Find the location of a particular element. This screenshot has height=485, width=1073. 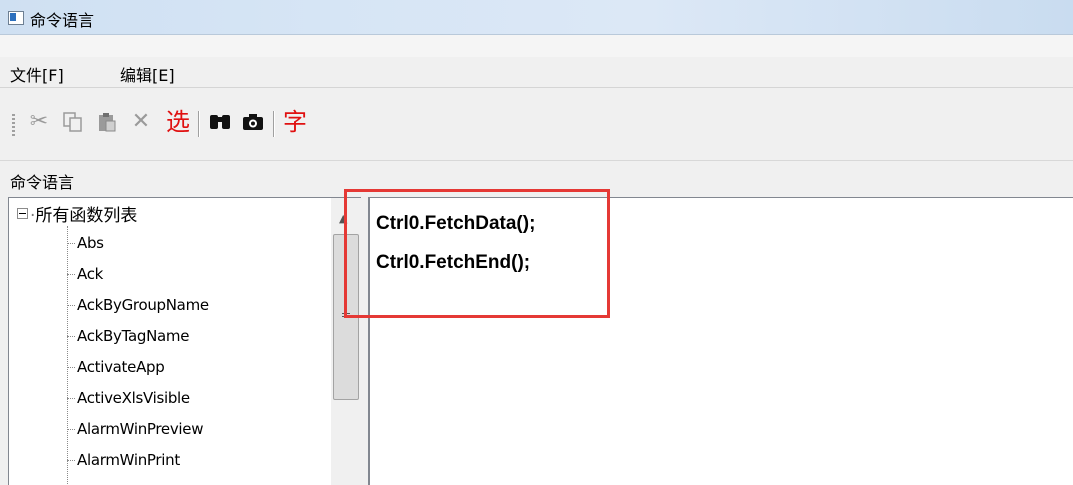

copy-icon is located at coordinates (73, 122).